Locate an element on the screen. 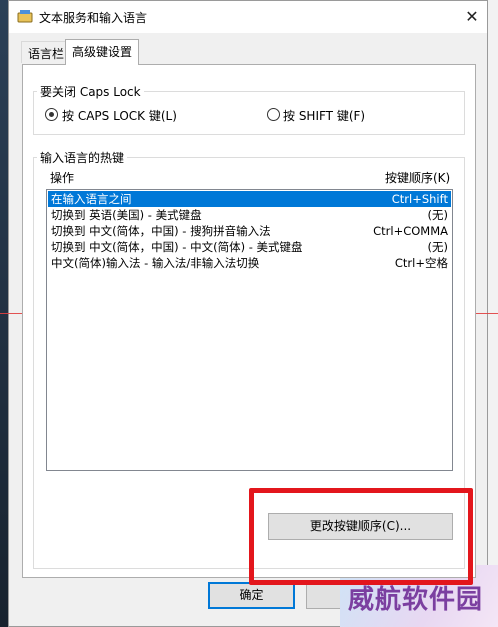 The image size is (498, 627). close-icon: ✕ is located at coordinates (472, 17).